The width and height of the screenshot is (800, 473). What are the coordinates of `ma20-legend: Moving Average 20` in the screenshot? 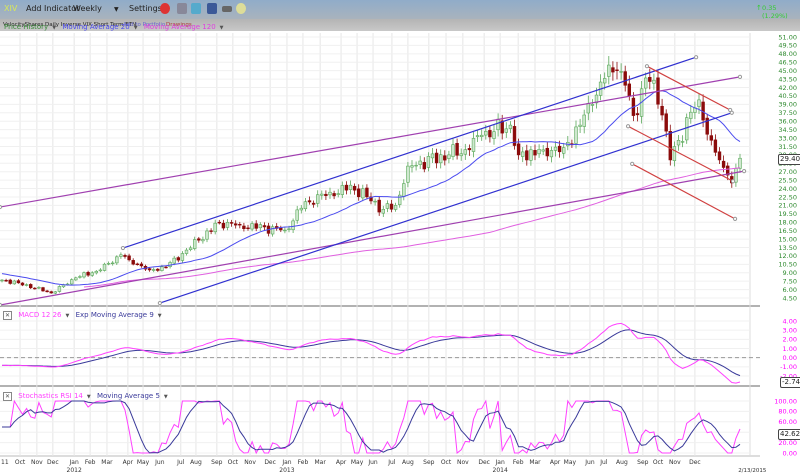 It's located at (95, 27).